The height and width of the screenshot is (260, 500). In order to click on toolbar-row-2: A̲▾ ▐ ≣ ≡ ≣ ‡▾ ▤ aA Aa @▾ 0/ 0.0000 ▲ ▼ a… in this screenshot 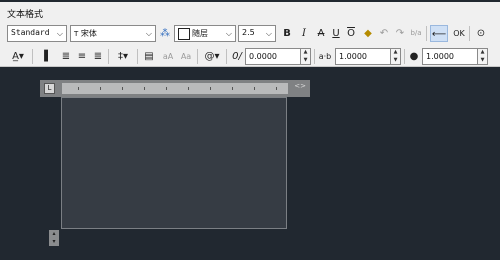, I will do `click(250, 56)`.